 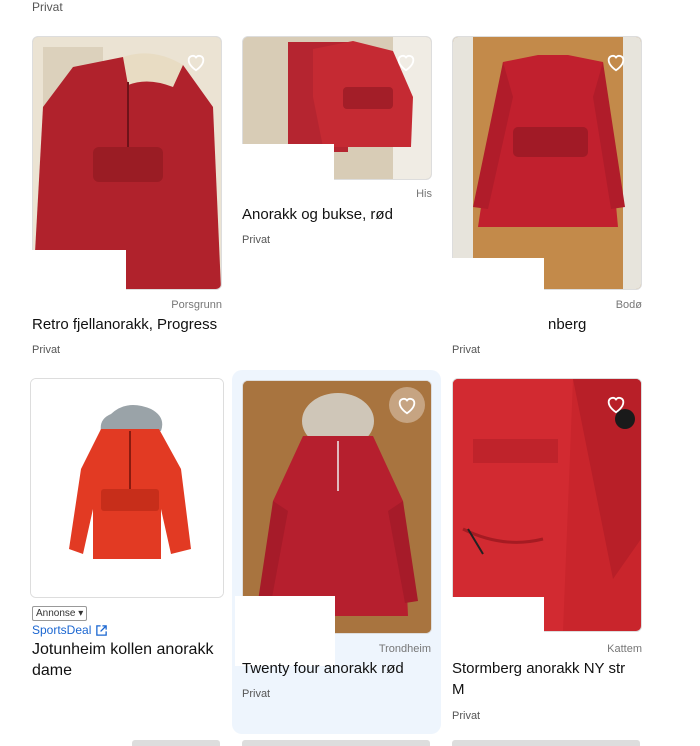 I want to click on ad-photo, so click(x=127, y=488).